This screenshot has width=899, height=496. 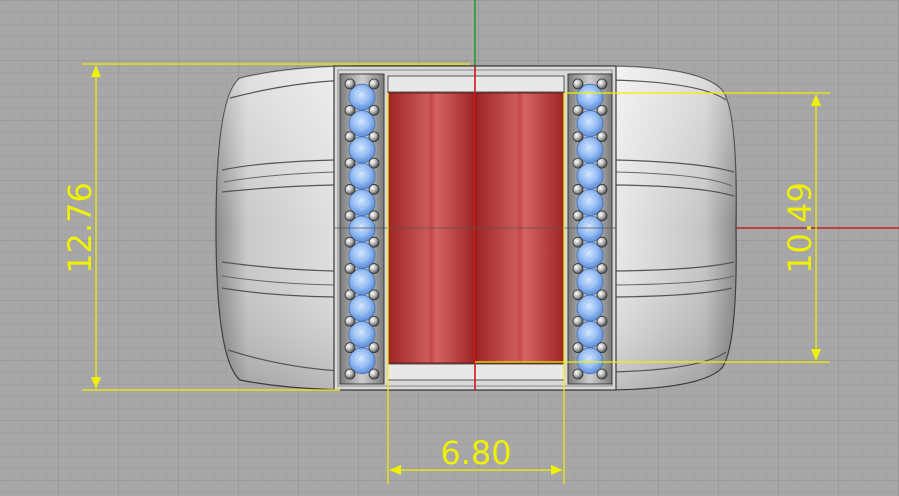 What do you see at coordinates (476, 372) in the screenshot?
I see `inlay-bottom-bar` at bounding box center [476, 372].